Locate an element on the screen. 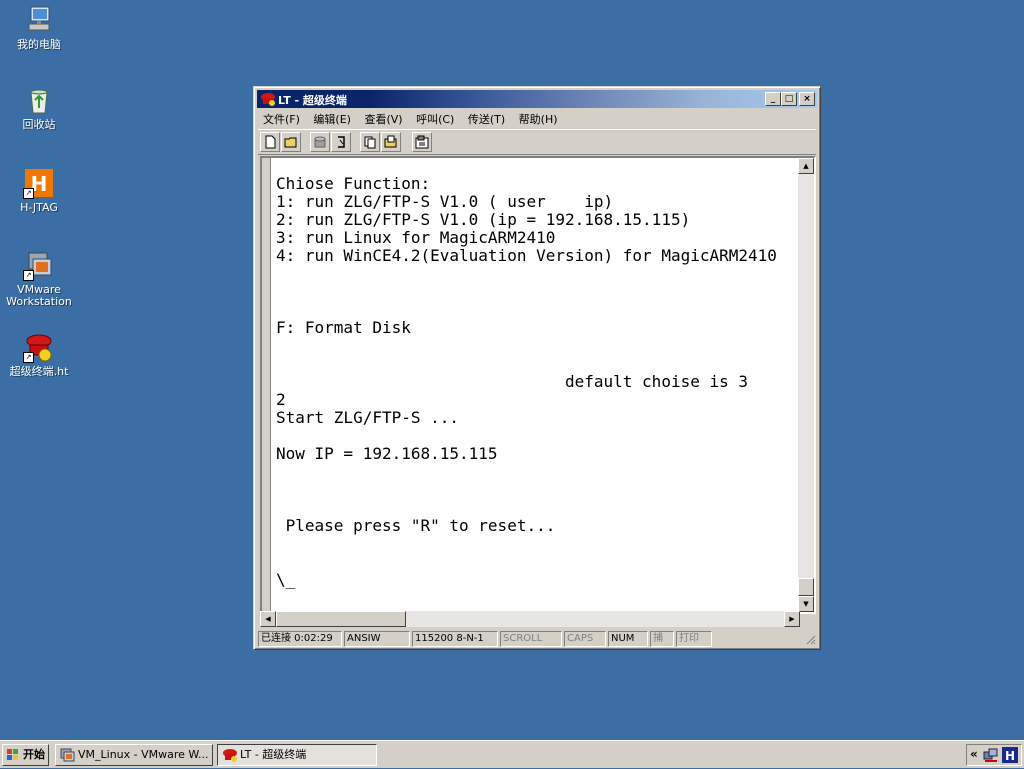 The image size is (1024, 769). dial-button is located at coordinates (320, 142).